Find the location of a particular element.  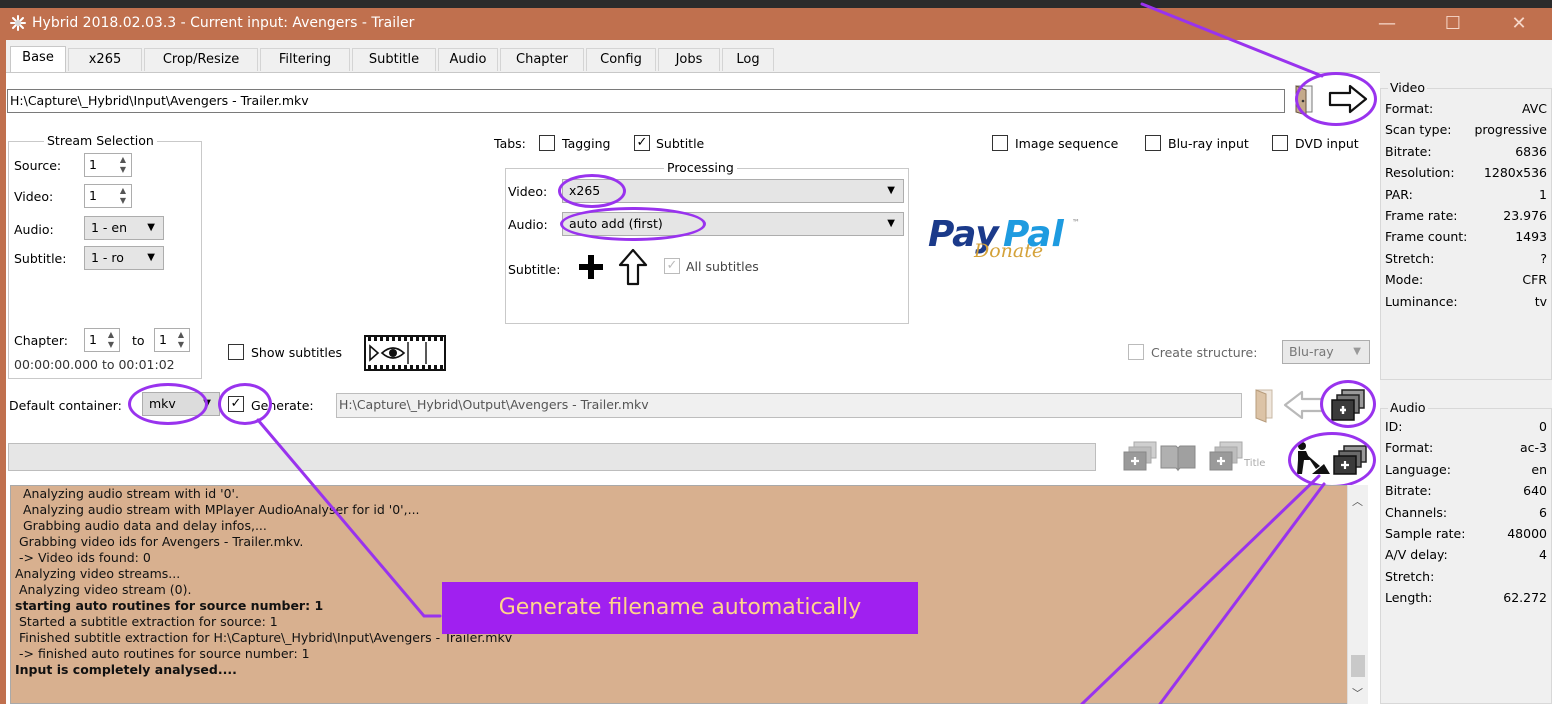

annotation-circle-generate is located at coordinates (245, 404).